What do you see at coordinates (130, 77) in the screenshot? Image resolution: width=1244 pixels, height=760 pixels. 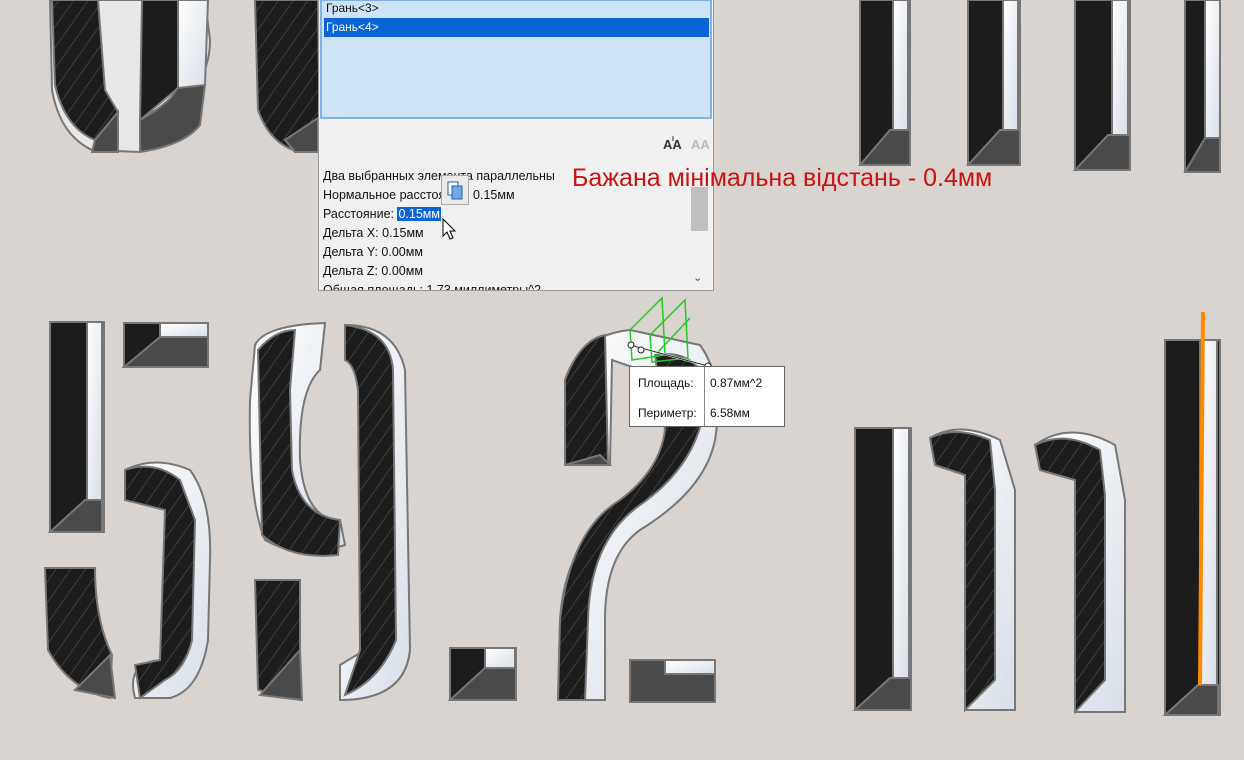 I see `digit-0-top` at bounding box center [130, 77].